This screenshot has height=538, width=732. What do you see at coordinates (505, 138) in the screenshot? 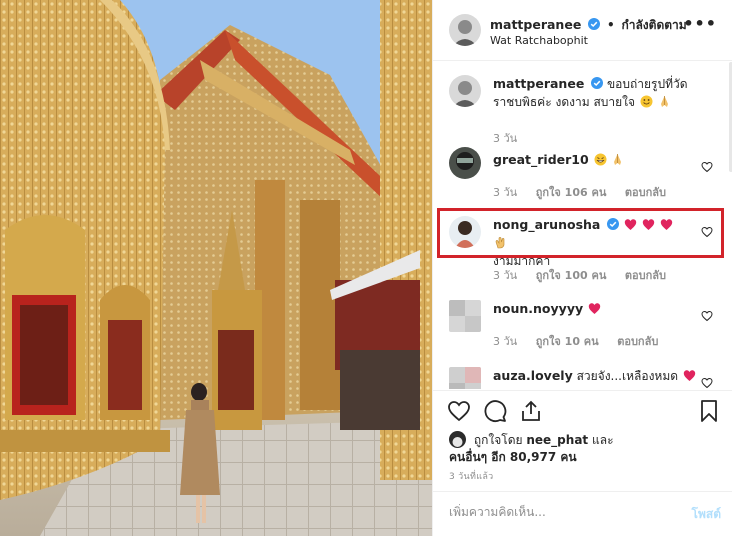
I see `caption-time: 3 วัน` at bounding box center [505, 138].